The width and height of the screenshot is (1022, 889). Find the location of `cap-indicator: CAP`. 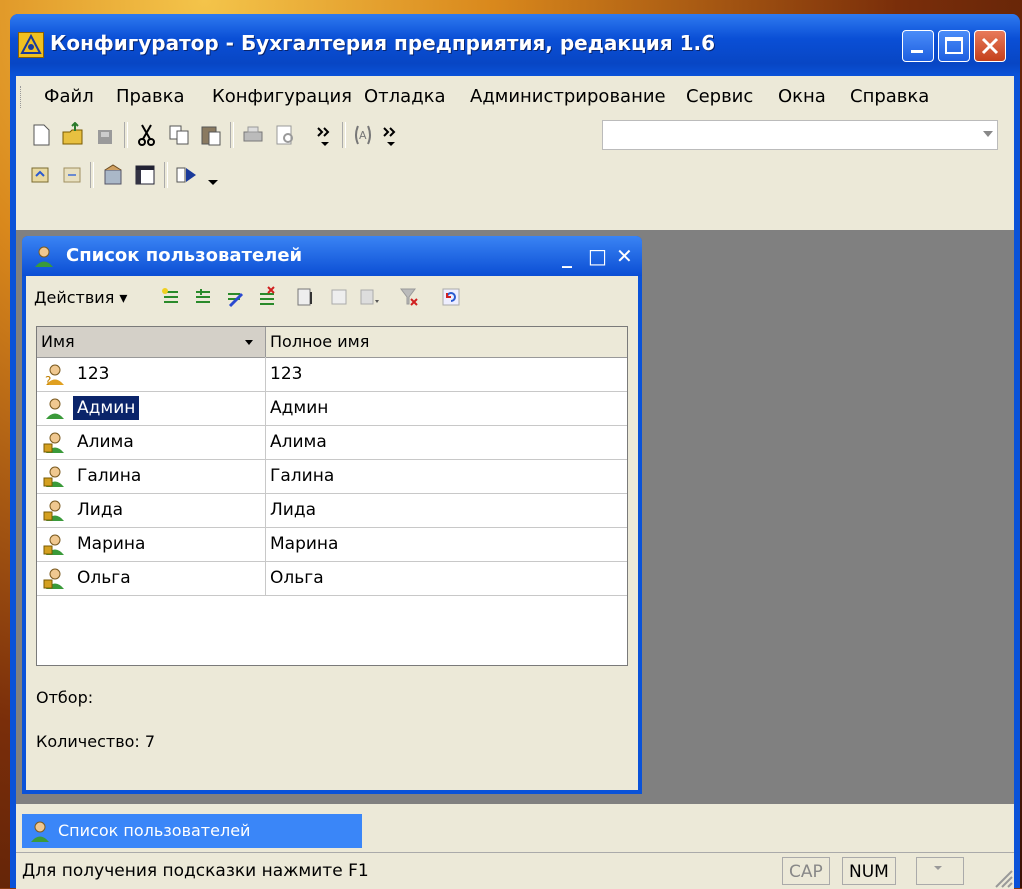

cap-indicator: CAP is located at coordinates (806, 871).